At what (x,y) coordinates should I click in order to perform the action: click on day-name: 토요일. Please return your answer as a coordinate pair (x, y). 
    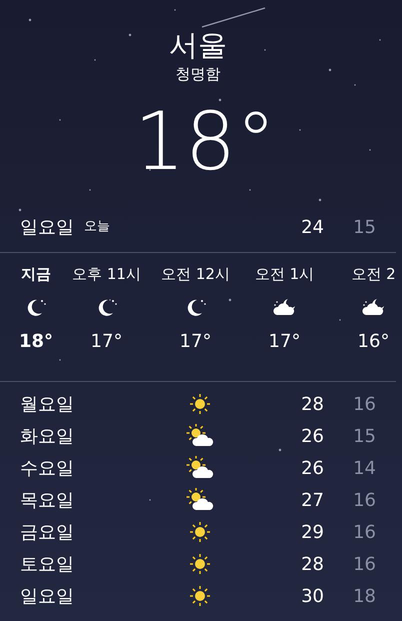
    Looking at the image, I should click on (47, 564).